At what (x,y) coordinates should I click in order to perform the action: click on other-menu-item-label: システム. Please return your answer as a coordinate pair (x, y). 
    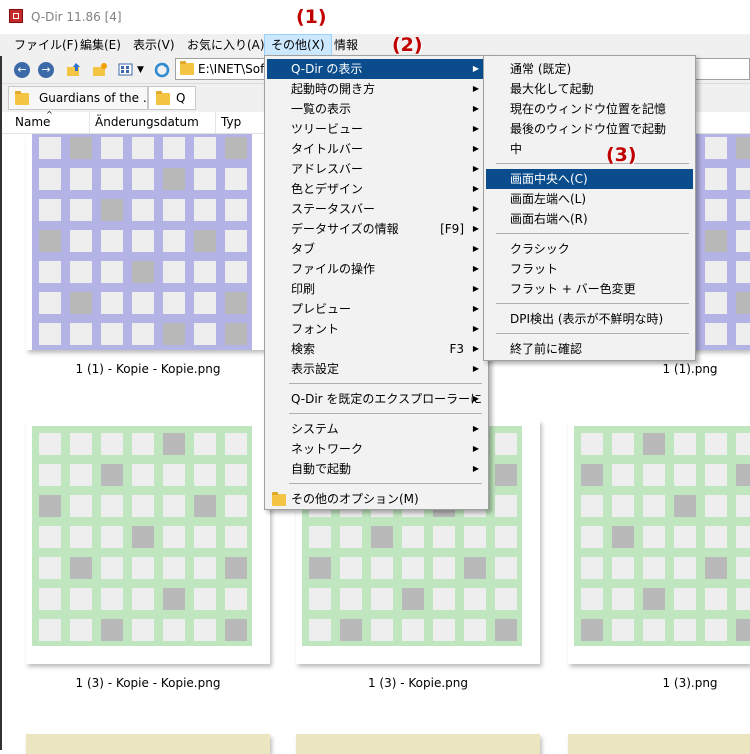
    Looking at the image, I should click on (315, 429).